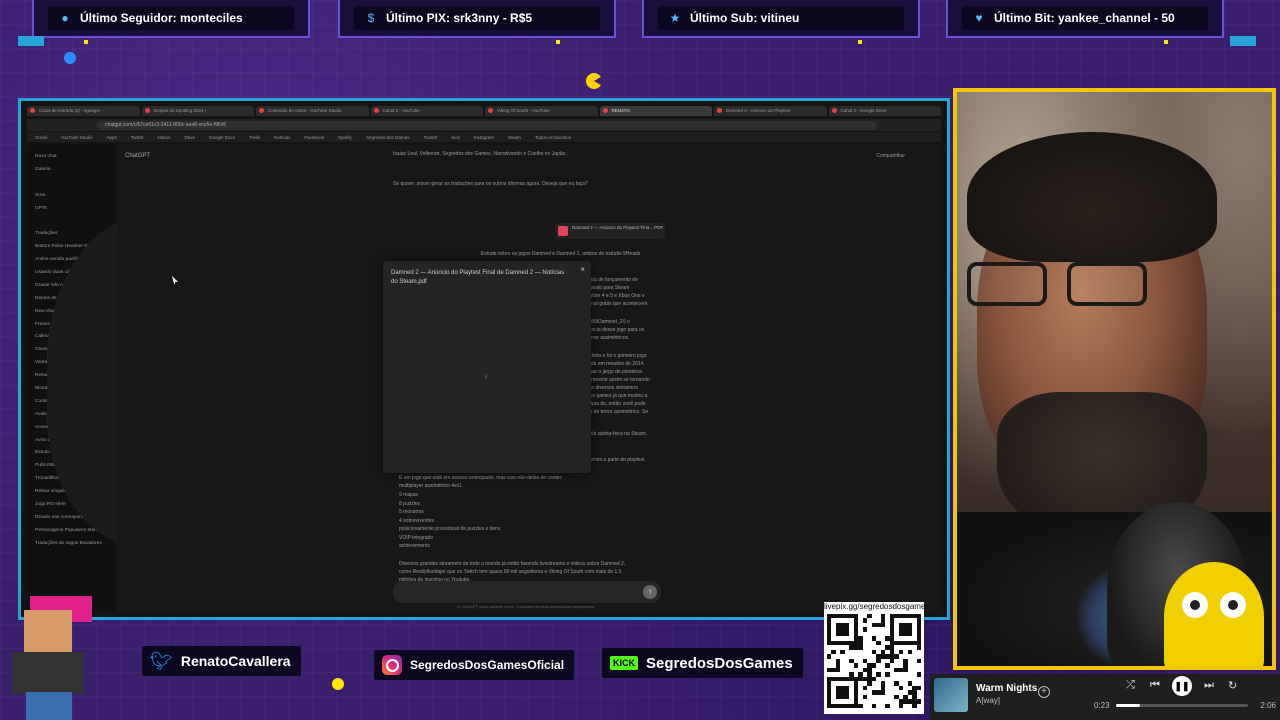 Image resolution: width=1280 pixels, height=720 pixels. I want to click on user-icon: ●, so click(65, 18).